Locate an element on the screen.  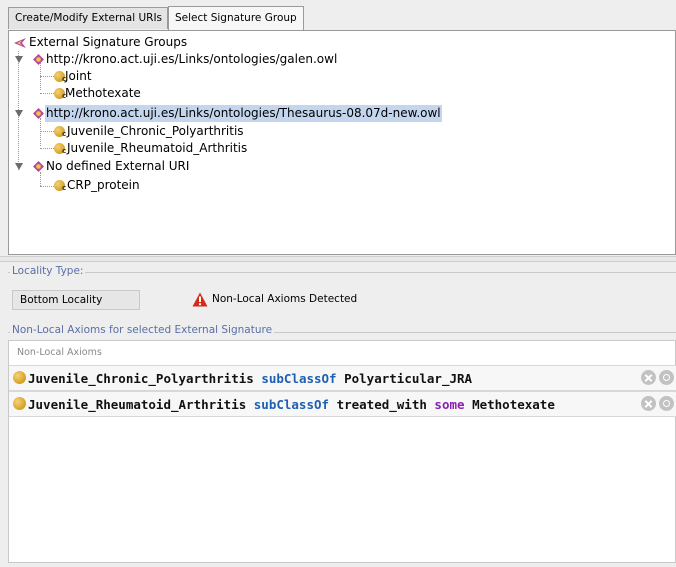
locality-group-border is located at coordinates (342, 272).